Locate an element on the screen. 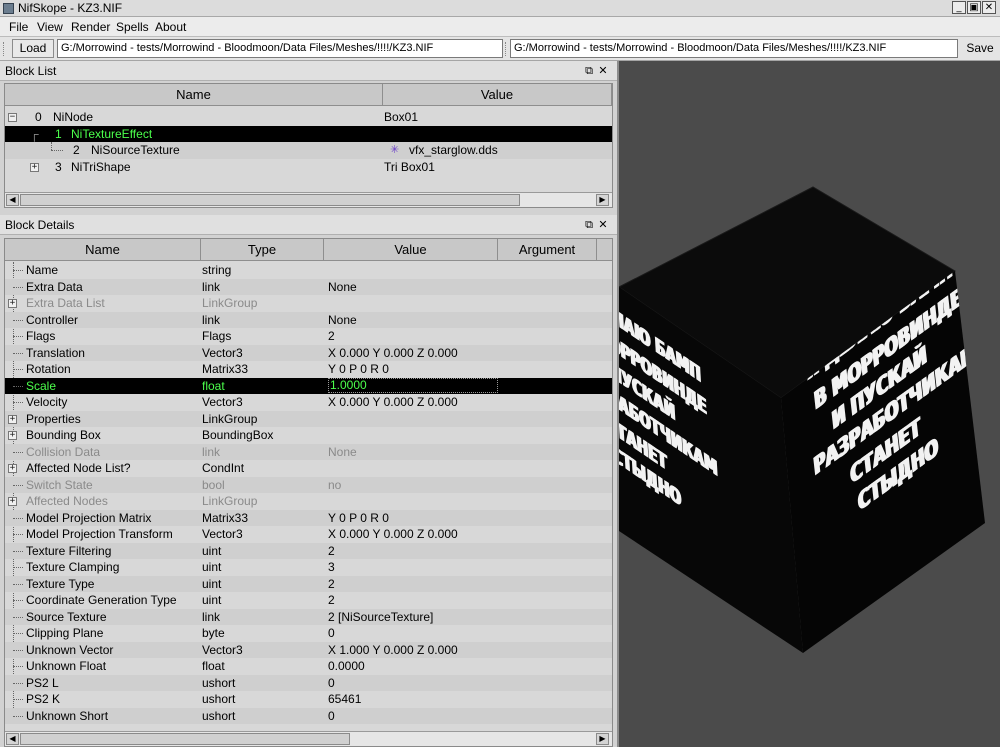 The image size is (1000, 747). menu-file: File is located at coordinates (18, 27).